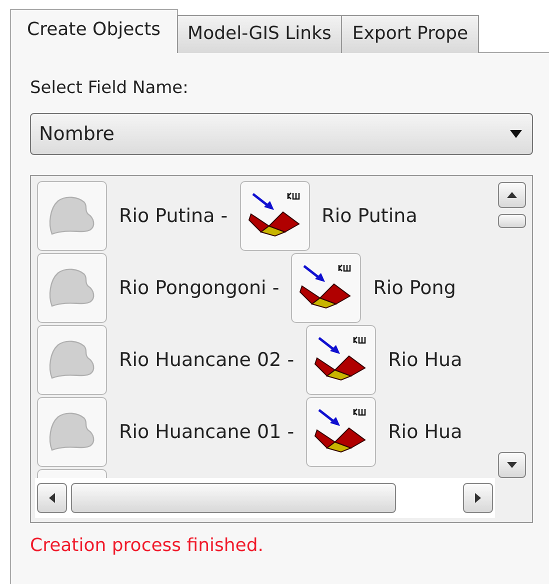  I want to click on scroll-left-button, so click(52, 498).